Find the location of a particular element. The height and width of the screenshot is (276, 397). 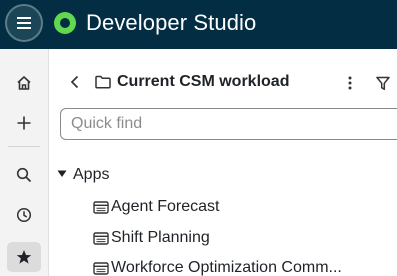

plus-icon is located at coordinates (24, 123).